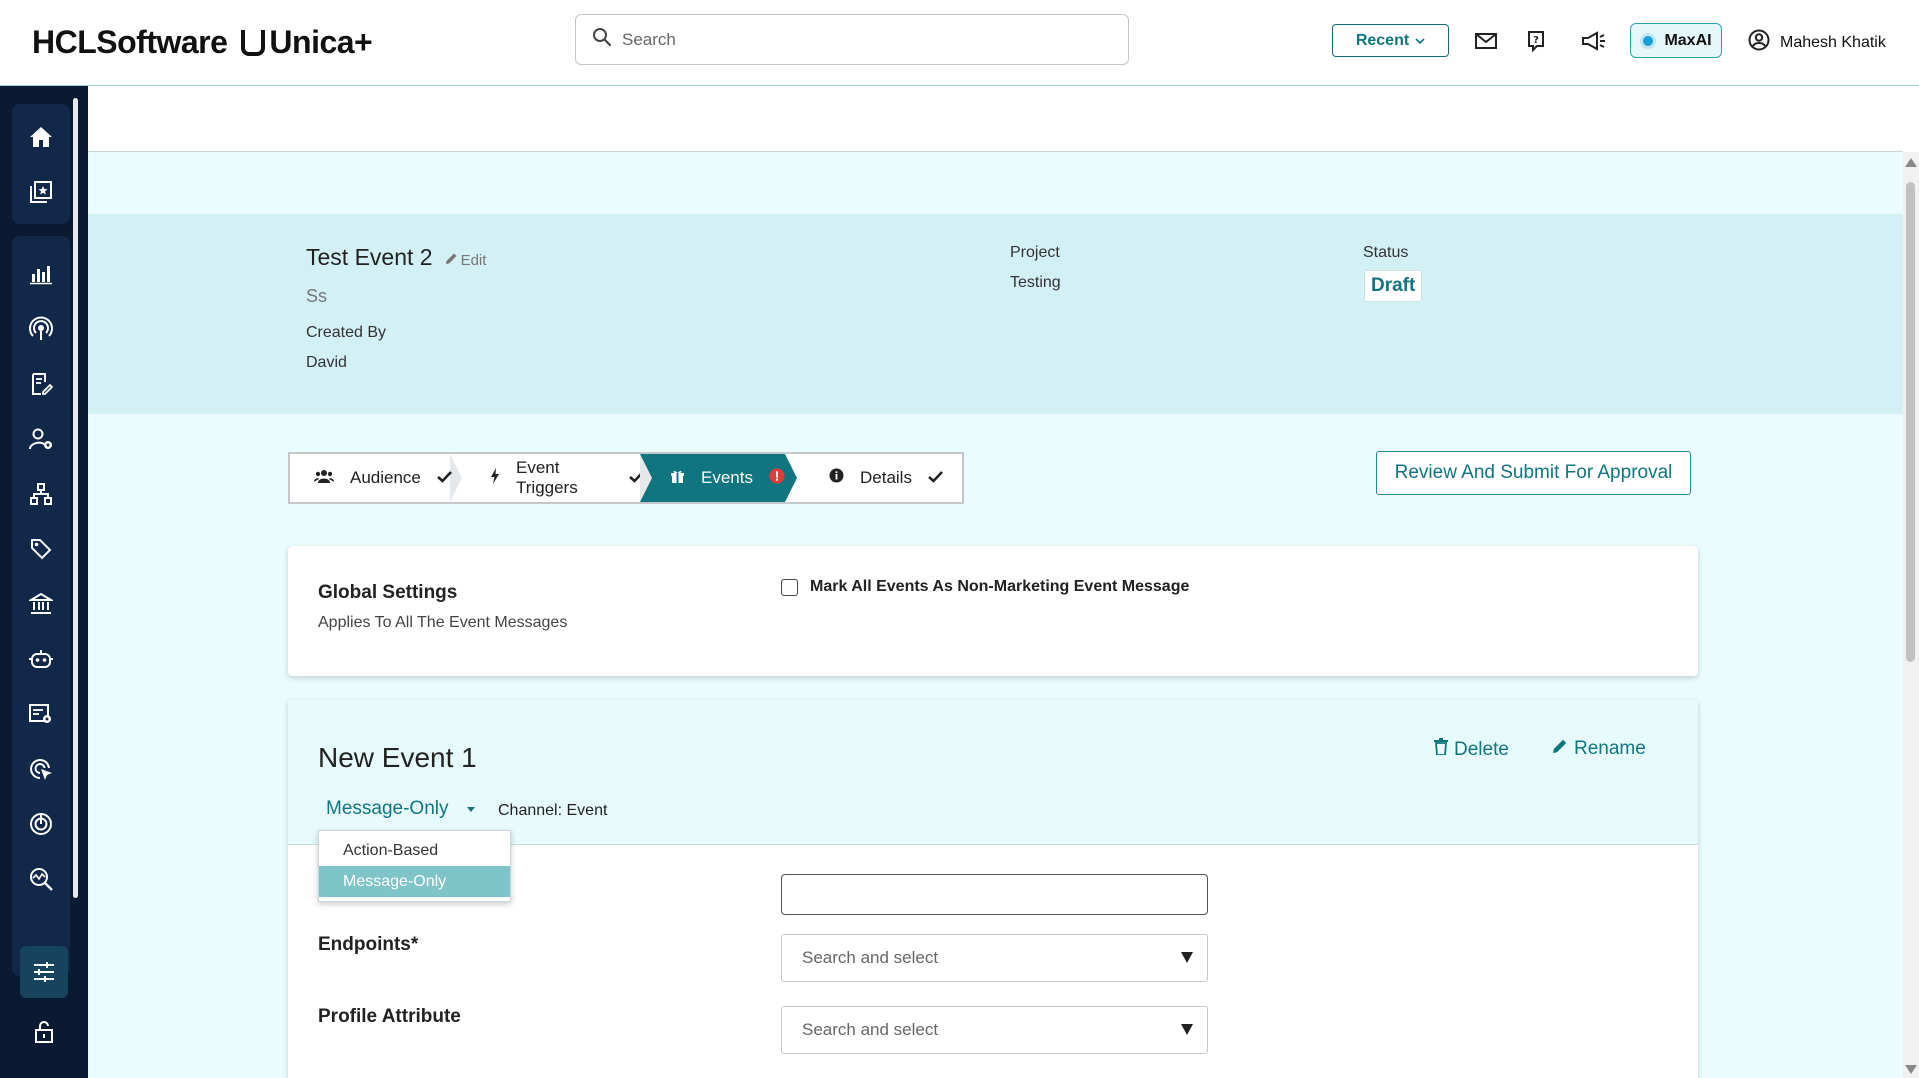 This screenshot has height=1078, width=1919. Describe the element at coordinates (1533, 473) in the screenshot. I see `review-submit-button: Review And Submit For Approval` at that location.